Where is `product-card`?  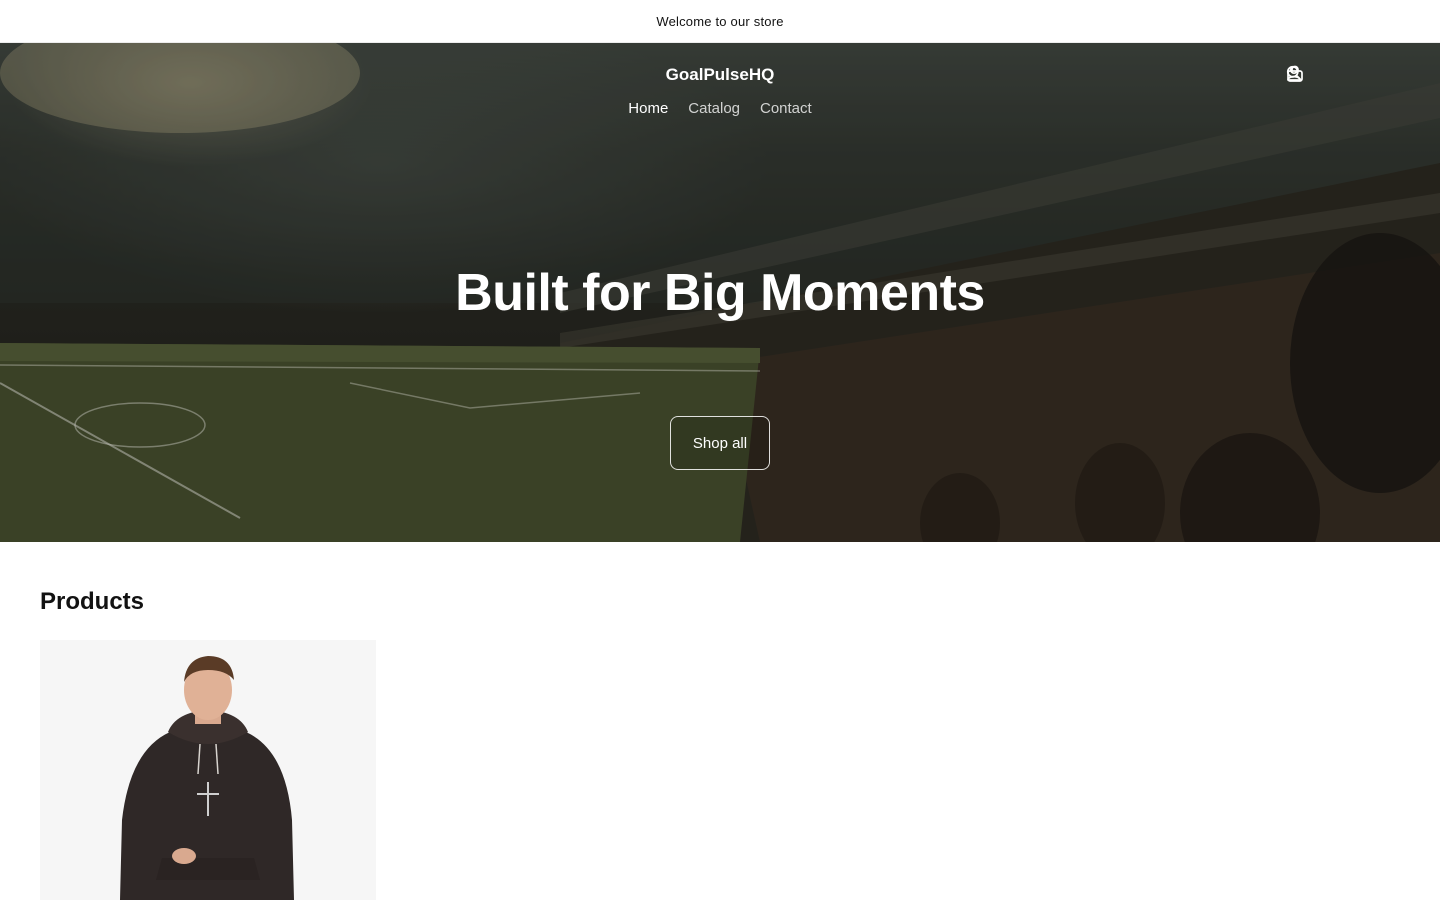 product-card is located at coordinates (208, 770).